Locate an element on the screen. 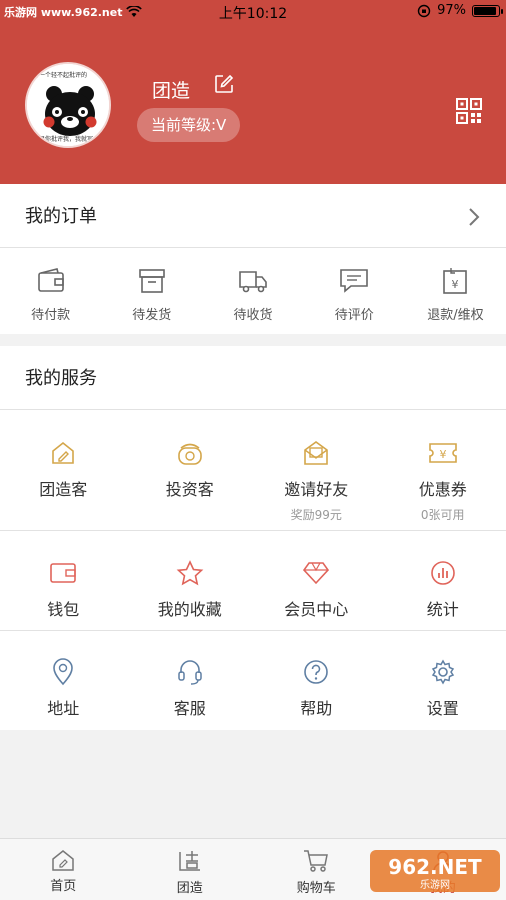 The height and width of the screenshot is (900, 506). service-favorites: 我的收藏 is located at coordinates (190, 589).